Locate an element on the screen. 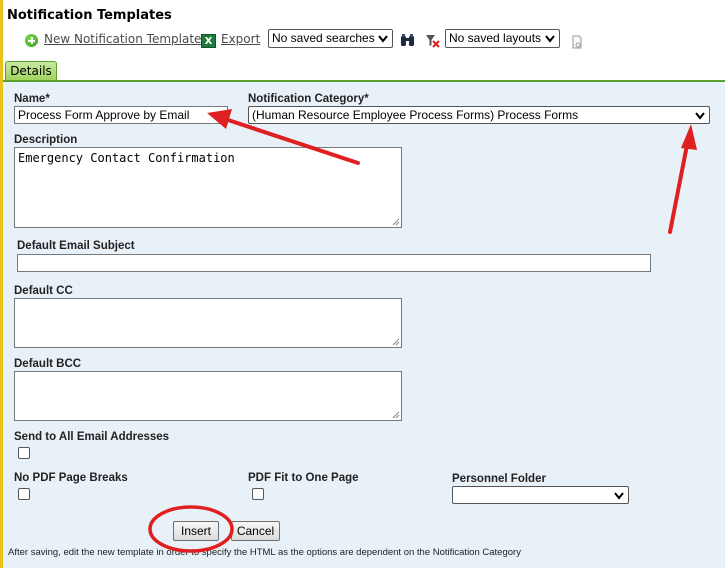  saved-searches-select: No saved searches is located at coordinates (330, 38).